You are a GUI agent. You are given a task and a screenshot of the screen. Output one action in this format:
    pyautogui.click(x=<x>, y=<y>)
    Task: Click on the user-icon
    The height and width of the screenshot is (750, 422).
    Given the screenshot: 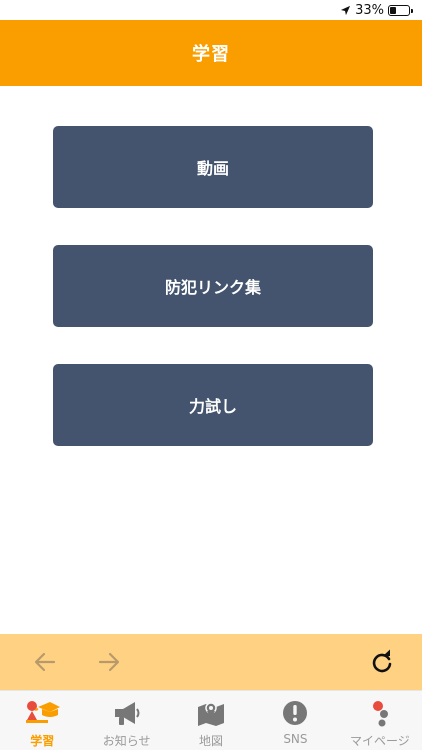 What is the action you would take?
    pyautogui.click(x=380, y=714)
    